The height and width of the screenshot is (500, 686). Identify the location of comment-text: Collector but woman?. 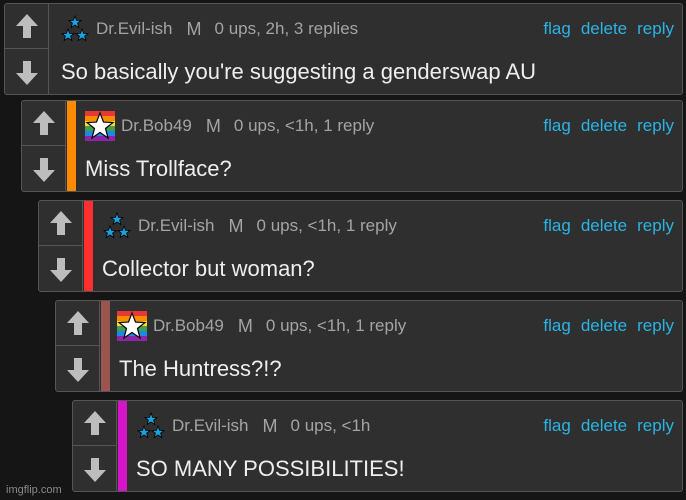
(208, 268).